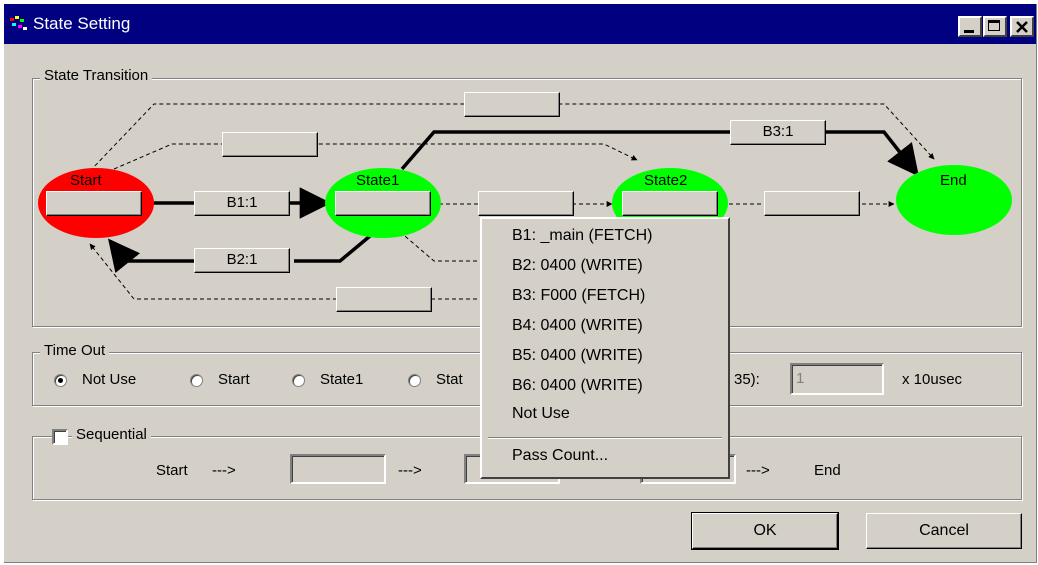 Image resolution: width=1038 pixels, height=565 pixels. I want to click on b2-start-arrow, so click(152, 255).